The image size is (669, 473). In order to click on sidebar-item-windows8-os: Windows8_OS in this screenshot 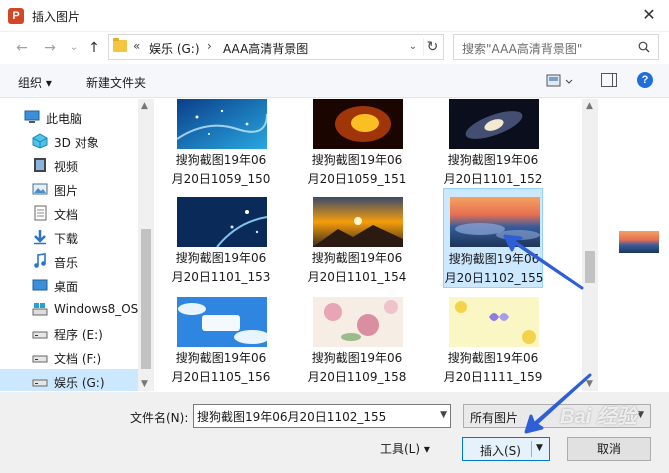, I will do `click(69, 309)`.